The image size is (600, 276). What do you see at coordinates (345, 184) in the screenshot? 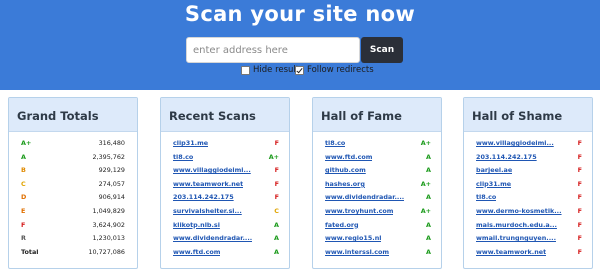
I see `site-link: hashes.org` at bounding box center [345, 184].